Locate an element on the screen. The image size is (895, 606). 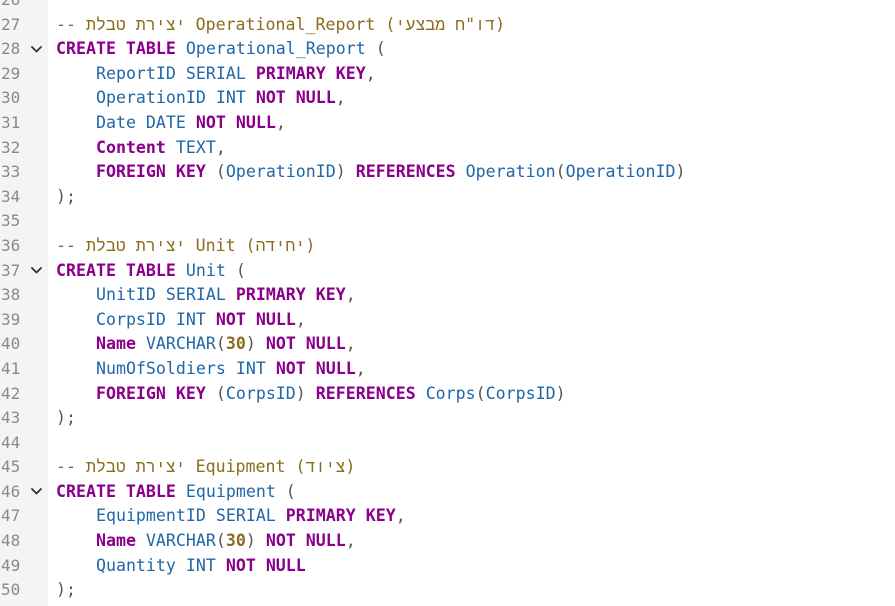
code-token: EquipmentID SERIAL is located at coordinates (185, 516).